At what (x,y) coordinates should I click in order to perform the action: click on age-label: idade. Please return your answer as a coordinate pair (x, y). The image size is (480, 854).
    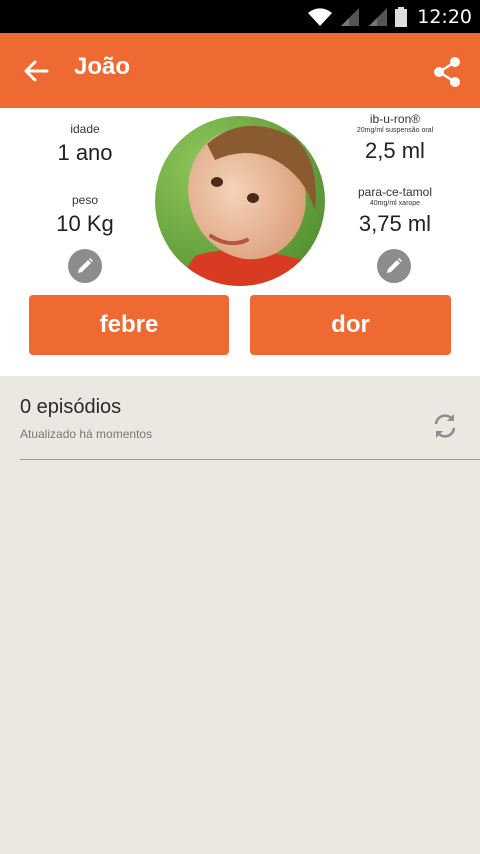
    Looking at the image, I should click on (85, 129).